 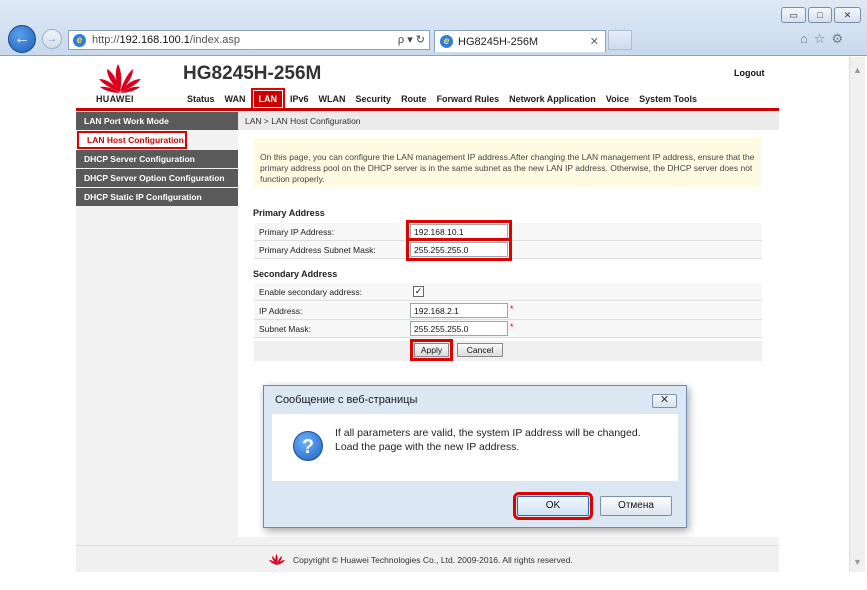 I want to click on primary-ip-input, so click(x=459, y=231).